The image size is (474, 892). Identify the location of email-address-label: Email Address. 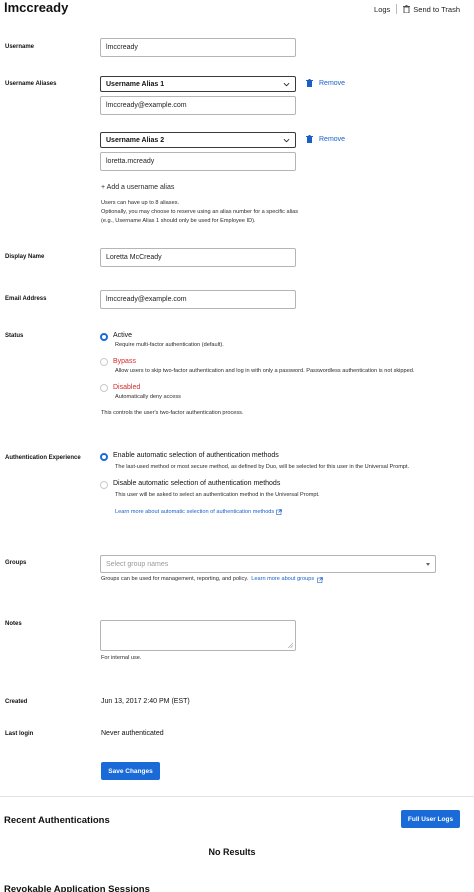
(26, 299).